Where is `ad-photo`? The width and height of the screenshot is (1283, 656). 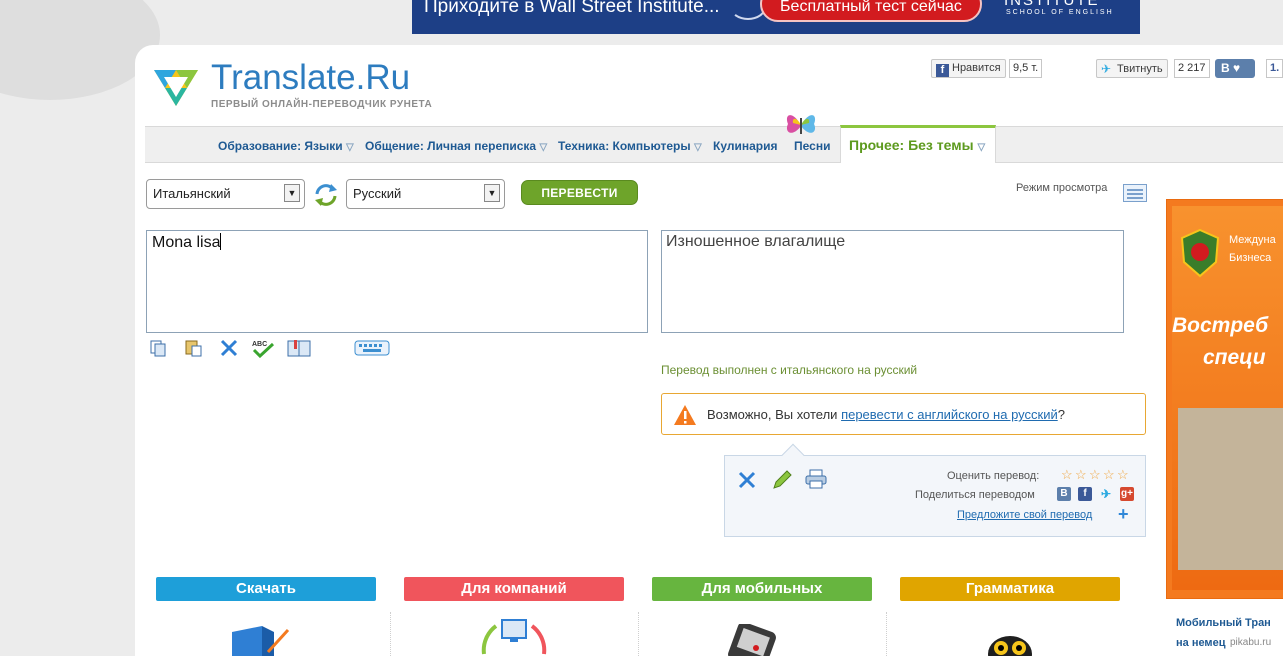
ad-photo is located at coordinates (1230, 489).